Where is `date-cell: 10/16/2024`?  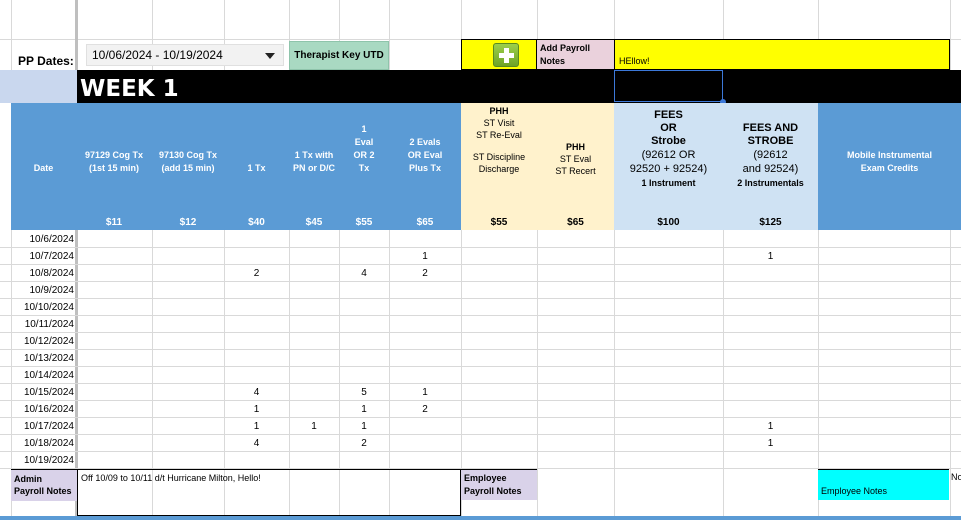
date-cell: 10/16/2024 is located at coordinates (43, 409).